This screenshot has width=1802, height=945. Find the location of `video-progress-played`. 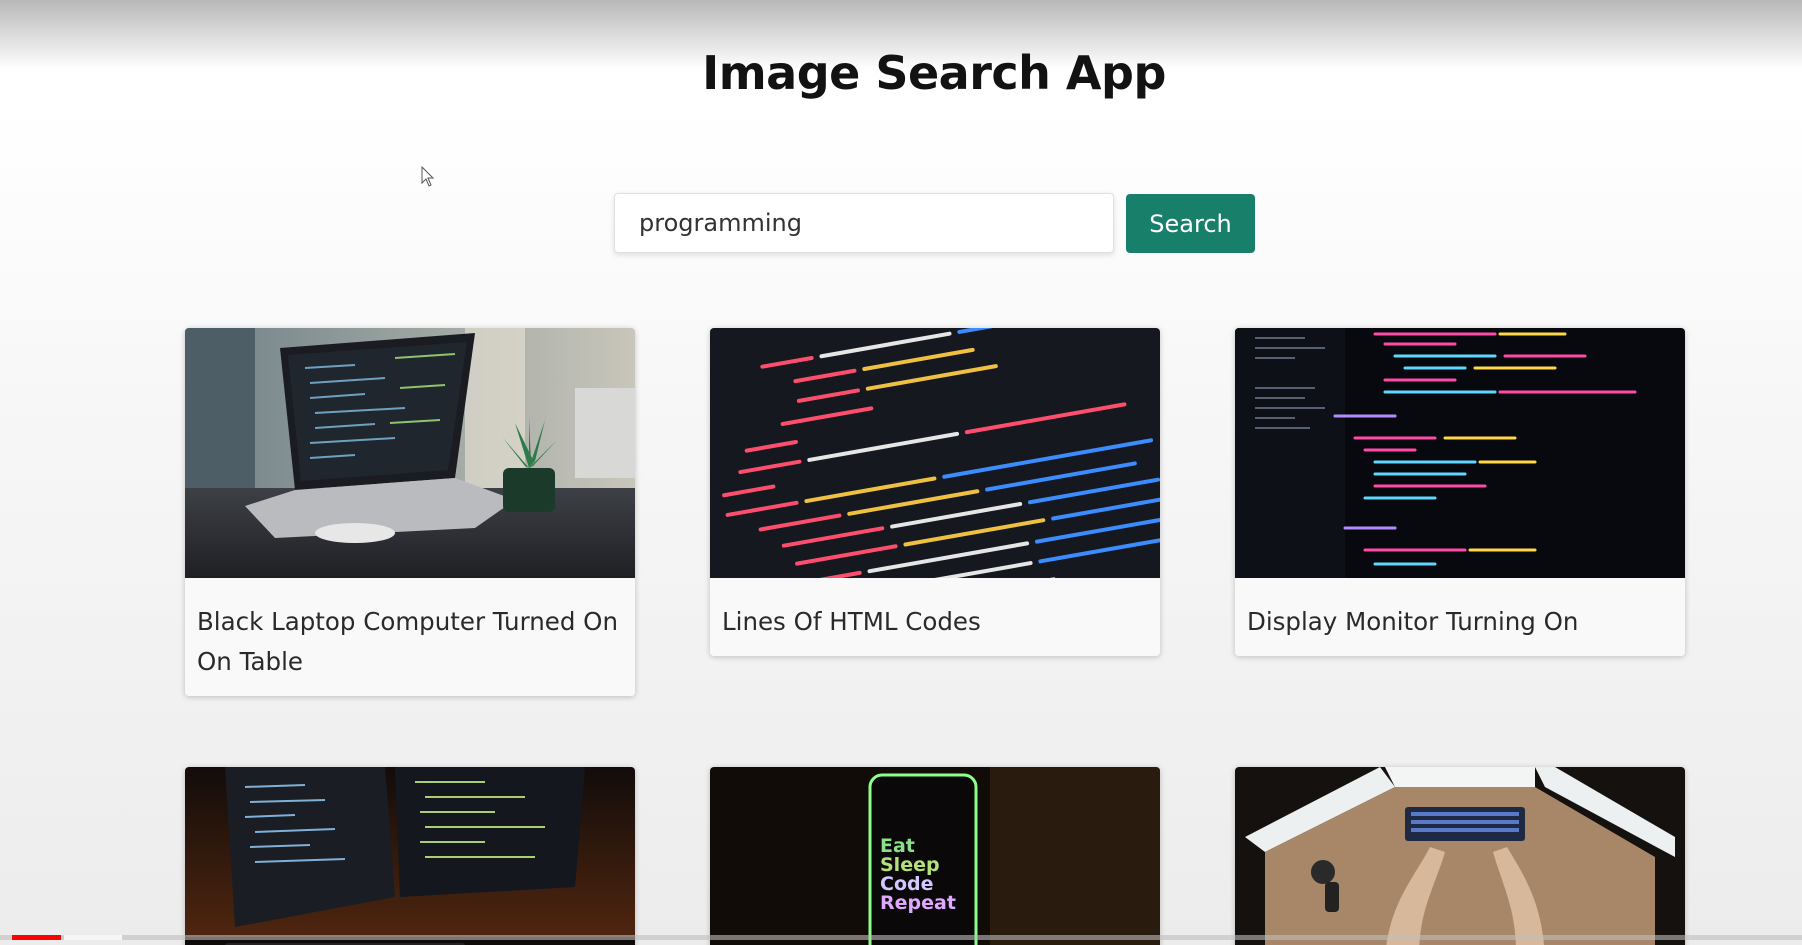

video-progress-played is located at coordinates (36, 937).